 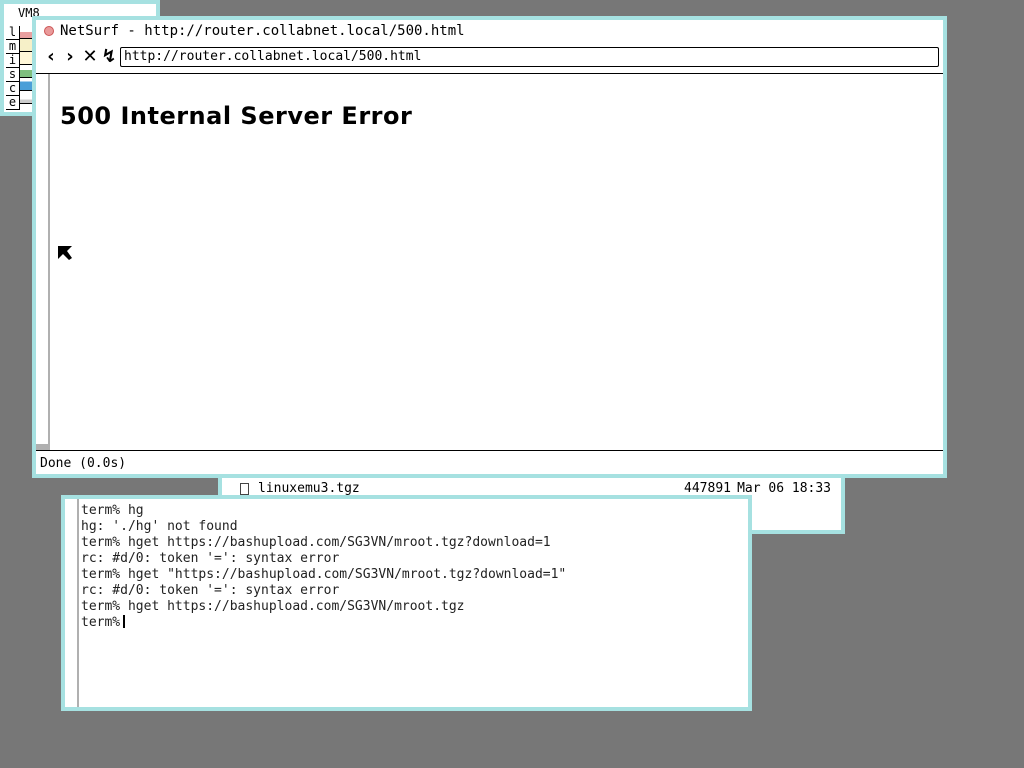 I want to click on url-input: http://router.collabnet.local/500.html, so click(x=529, y=57).